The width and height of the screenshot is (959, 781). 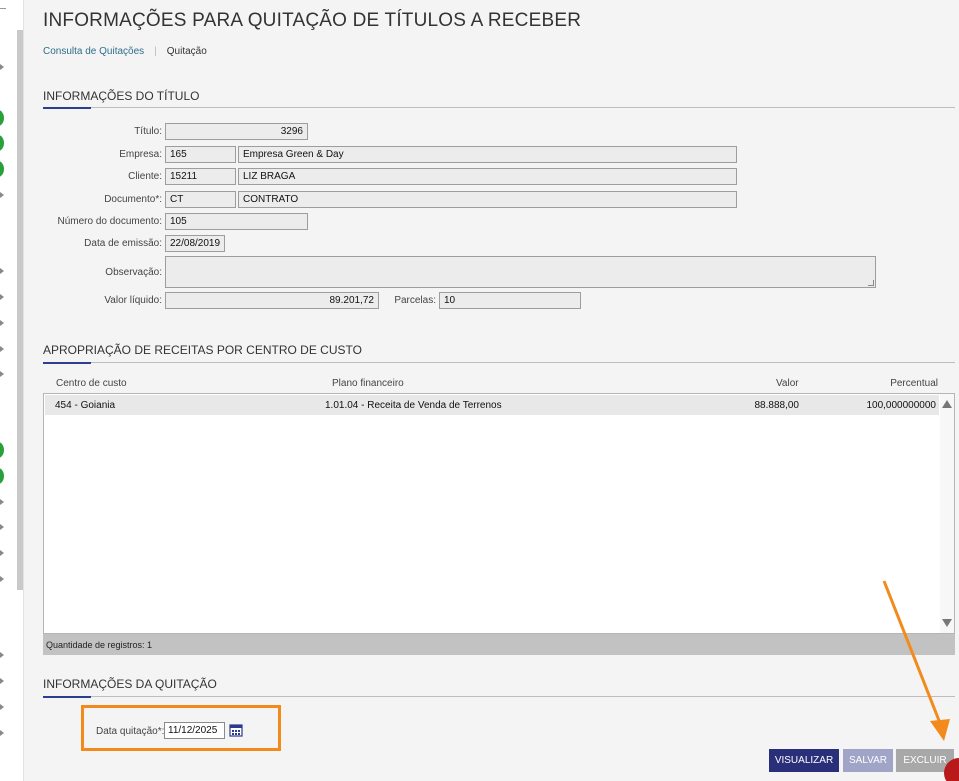 I want to click on column-header-percentual: Percentual, so click(x=914, y=383).